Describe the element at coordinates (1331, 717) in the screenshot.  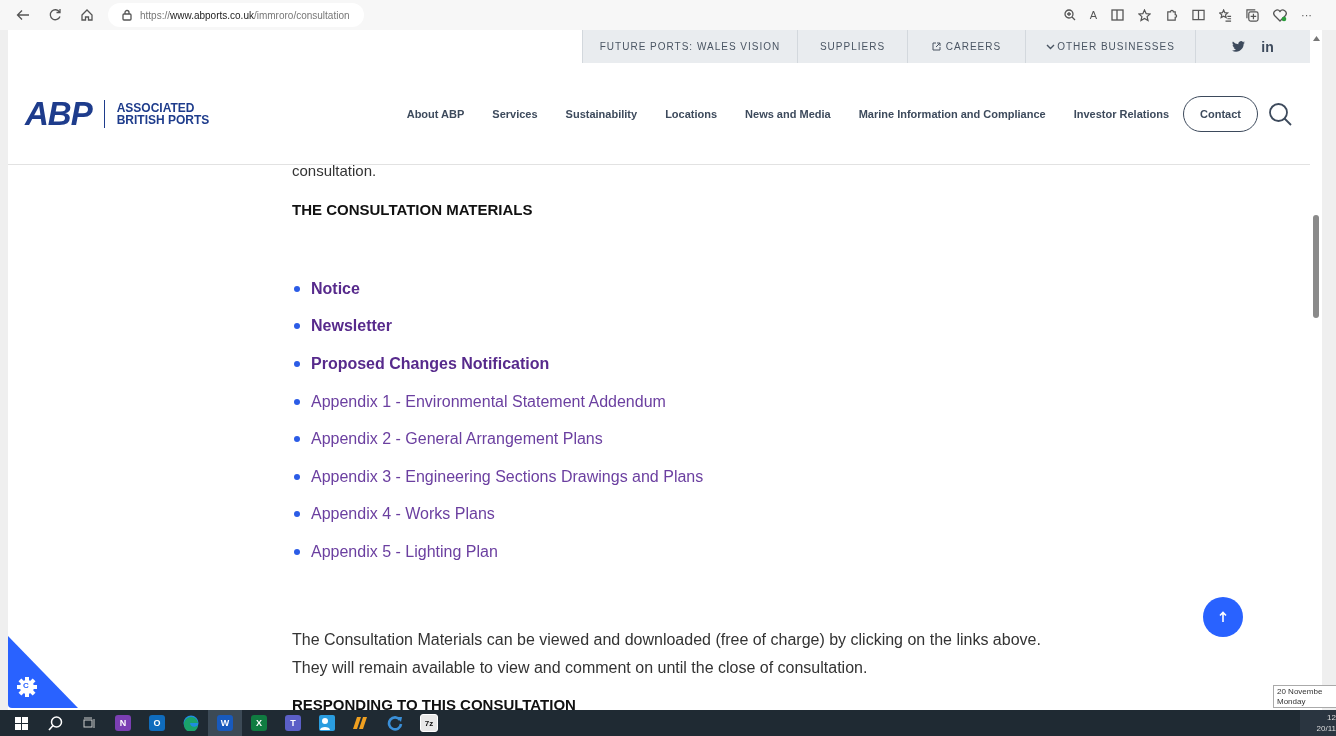
I see `clock-time: 12` at that location.